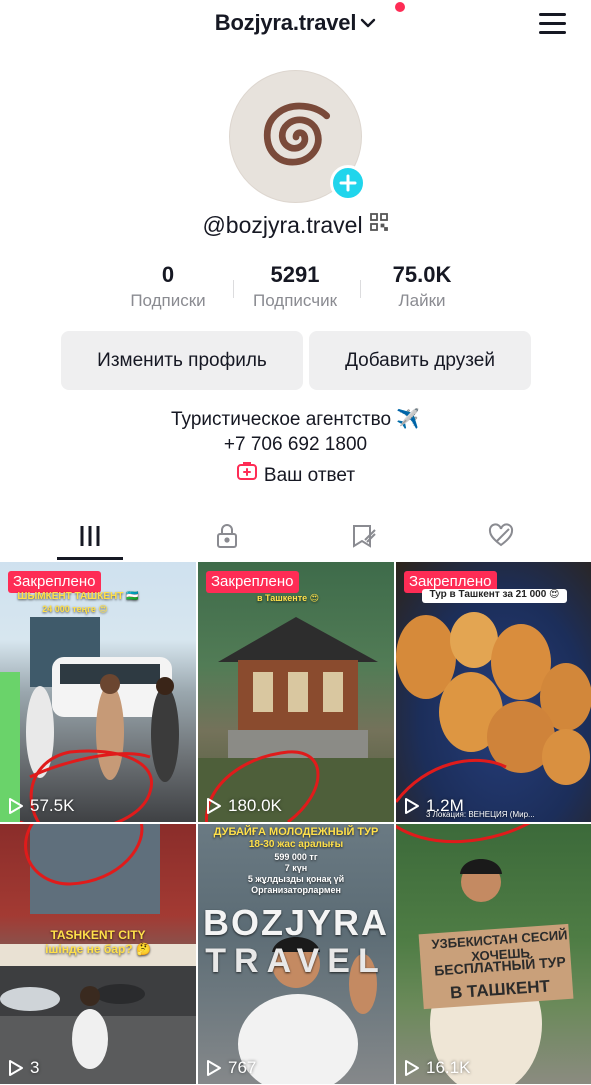  I want to click on account-switcher: Bozjyra.travel, so click(295, 23).